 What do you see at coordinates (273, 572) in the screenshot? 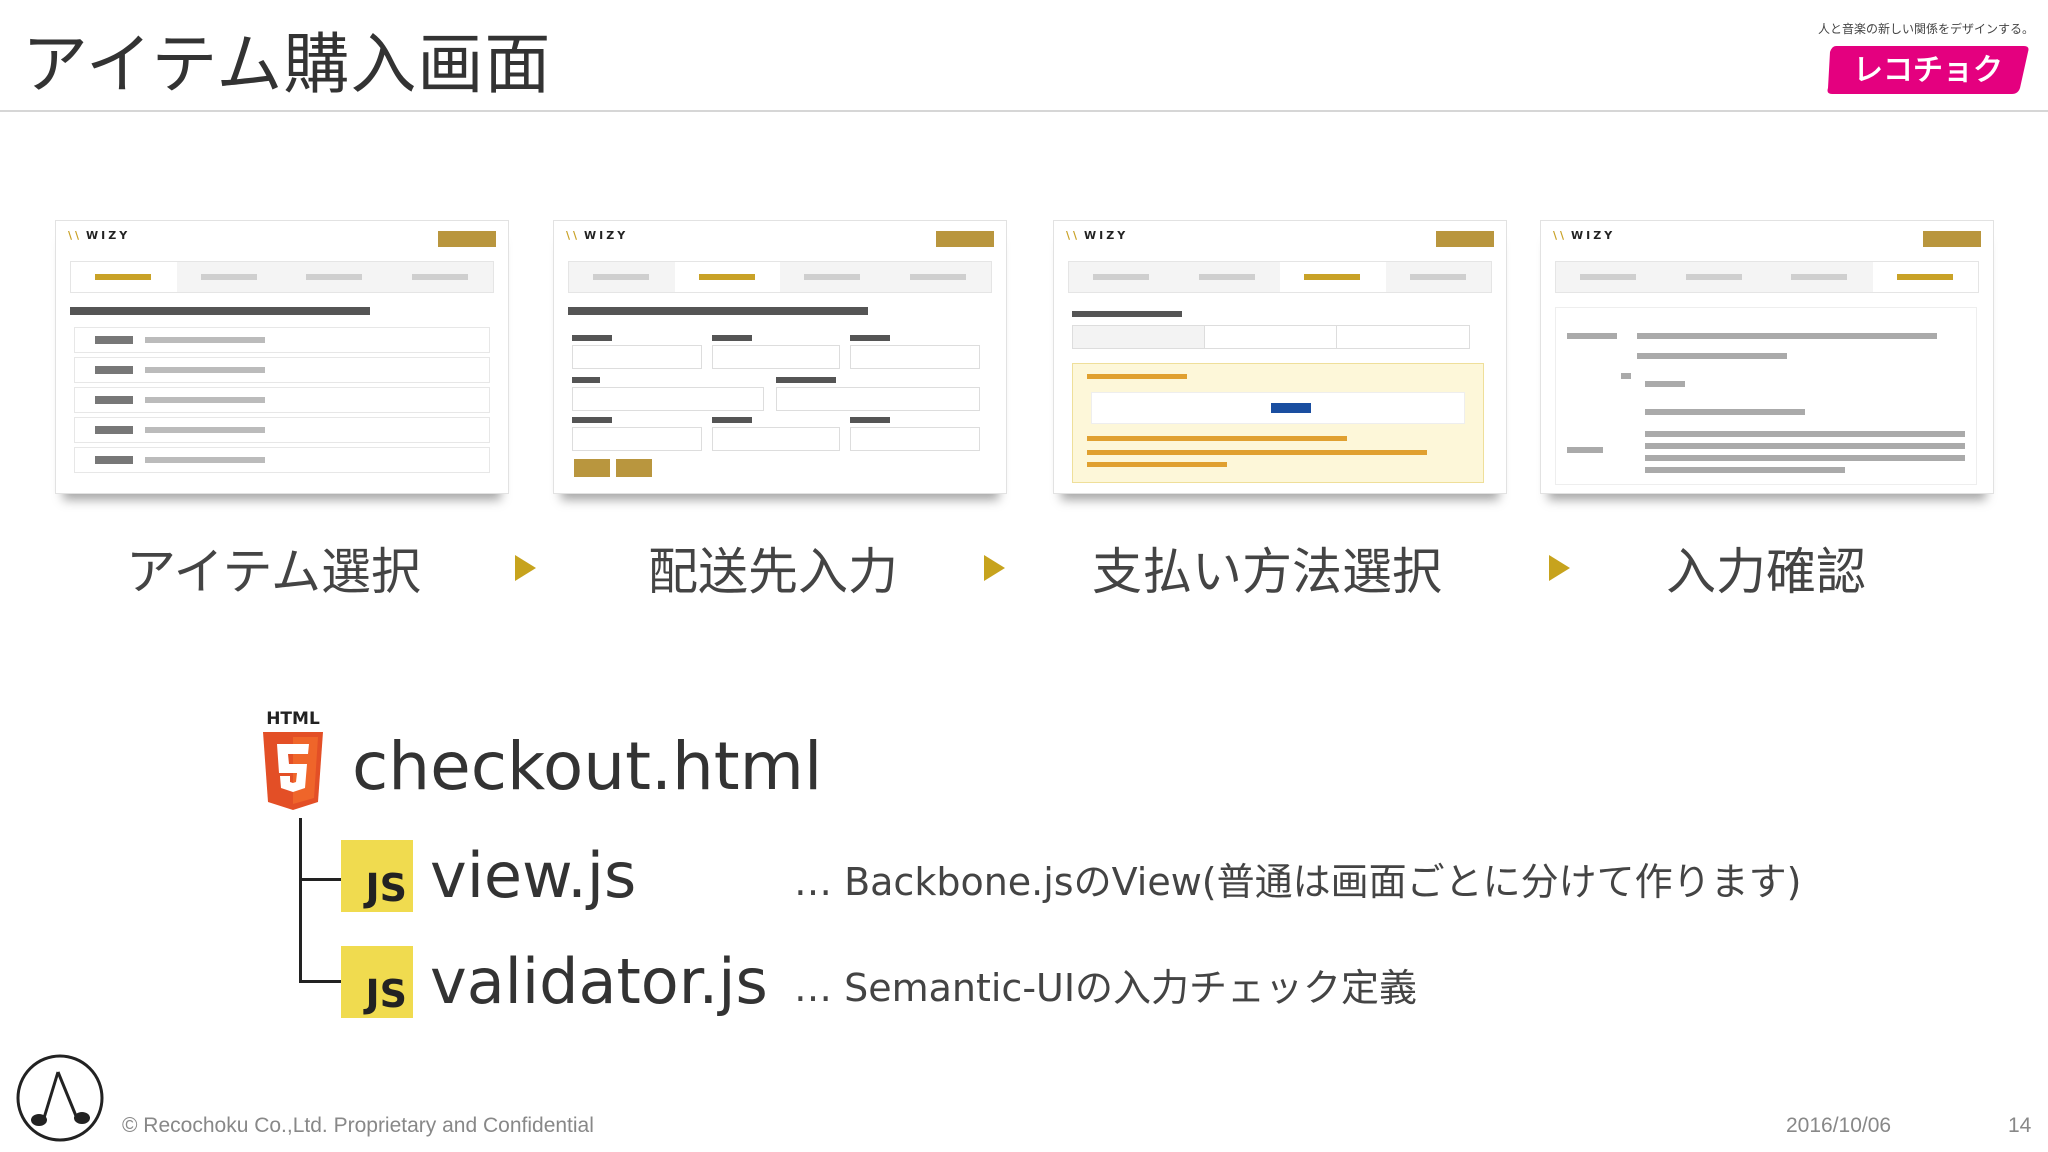
I see `step-label-item-select: アイテム選択` at bounding box center [273, 572].